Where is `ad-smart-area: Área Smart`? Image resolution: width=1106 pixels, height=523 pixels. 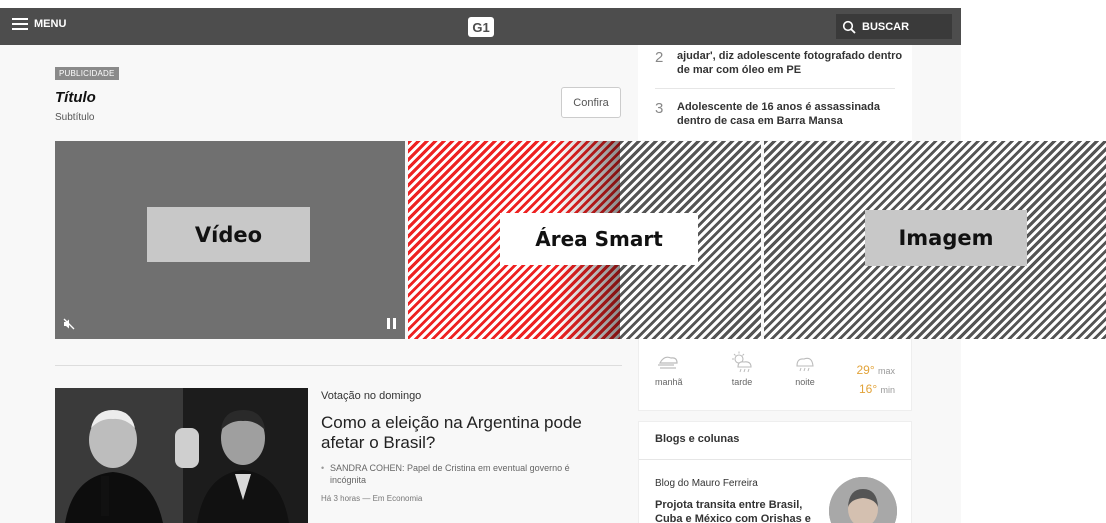 ad-smart-area: Área Smart is located at coordinates (584, 240).